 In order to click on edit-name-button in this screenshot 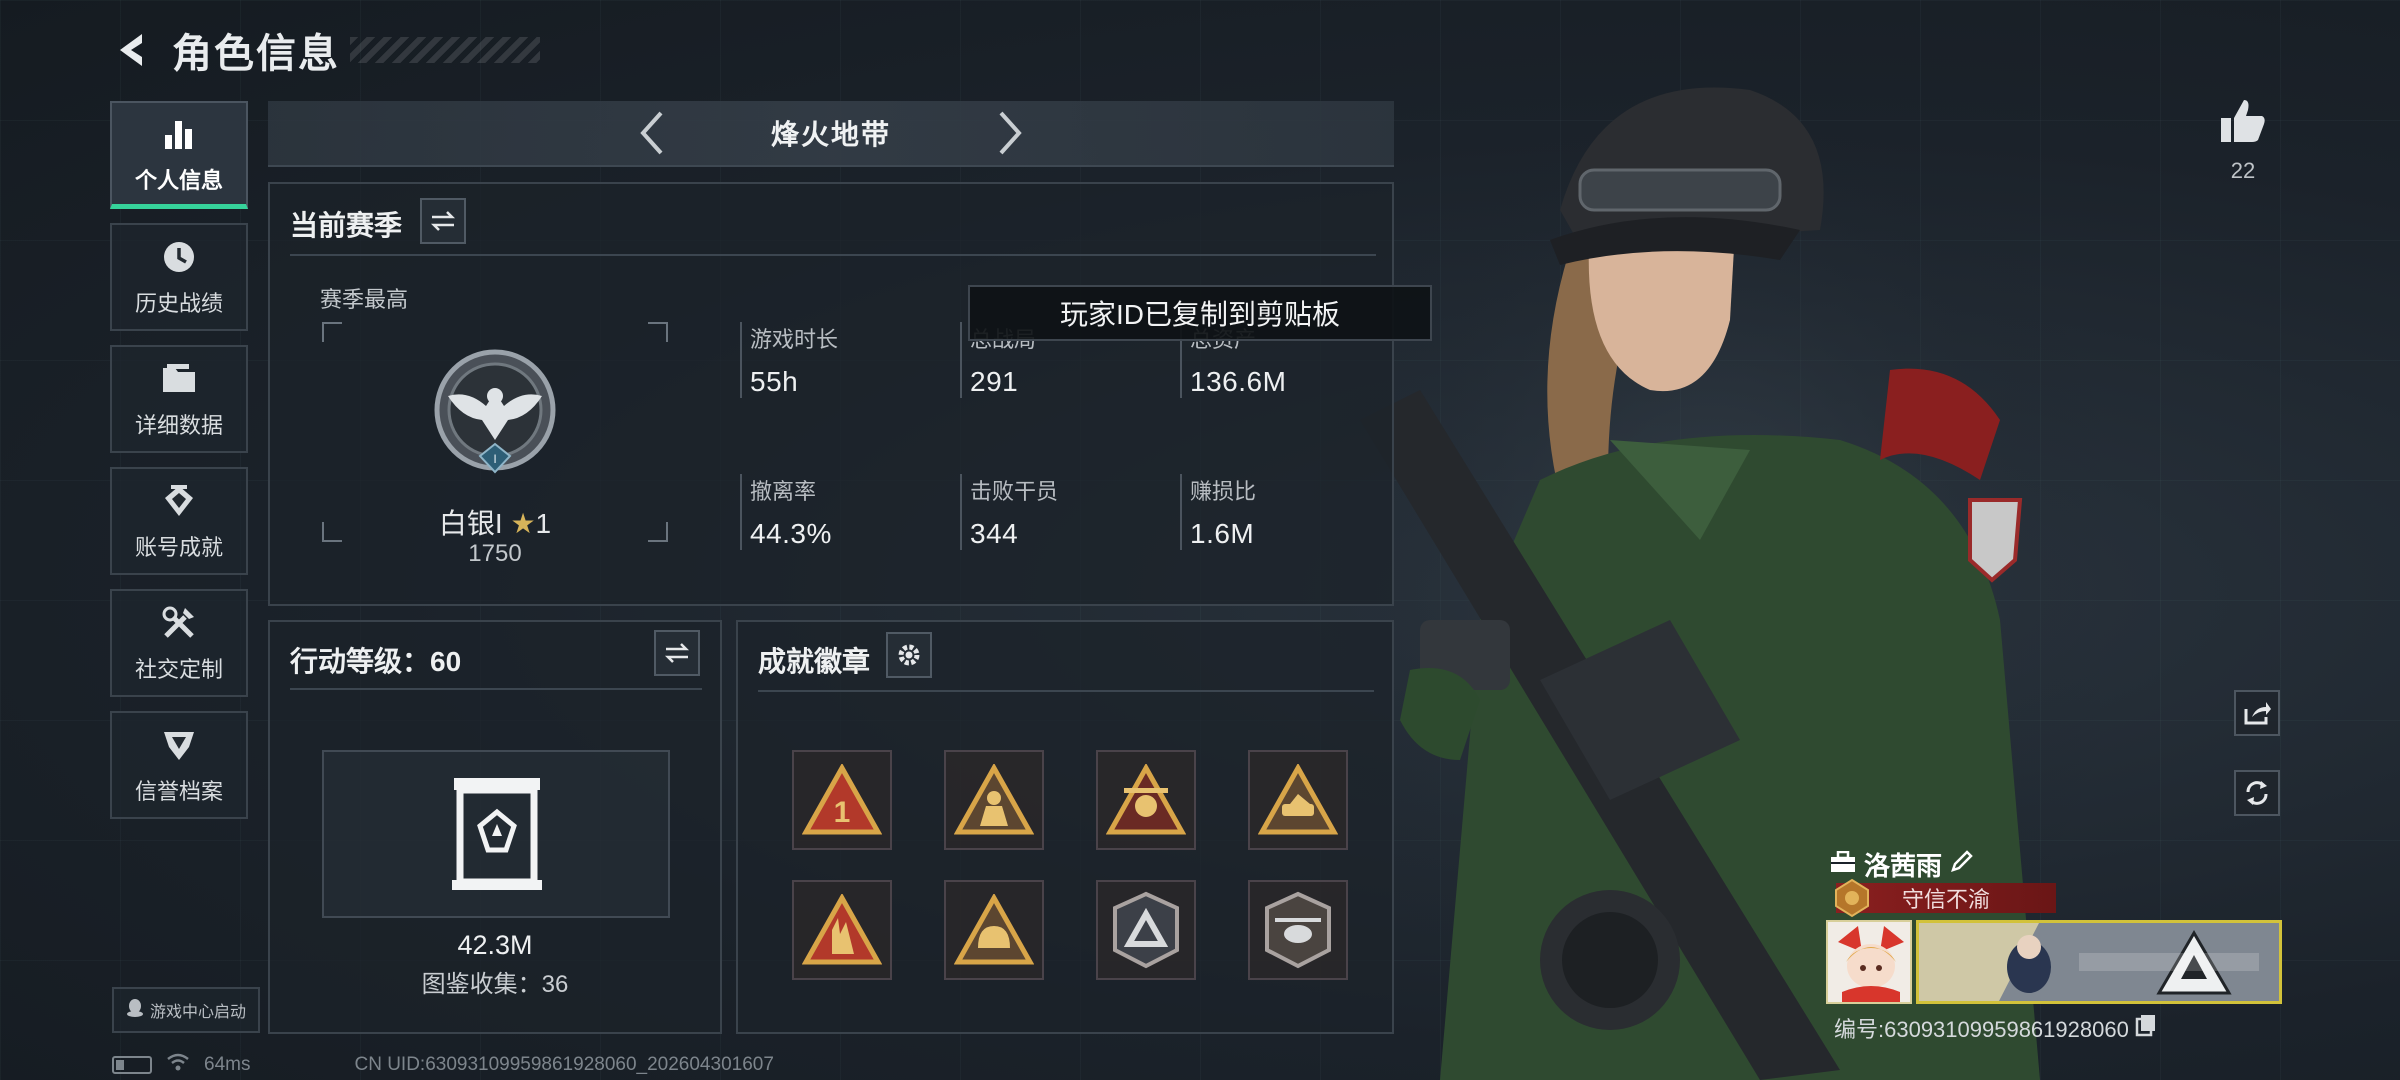, I will do `click(1962, 864)`.